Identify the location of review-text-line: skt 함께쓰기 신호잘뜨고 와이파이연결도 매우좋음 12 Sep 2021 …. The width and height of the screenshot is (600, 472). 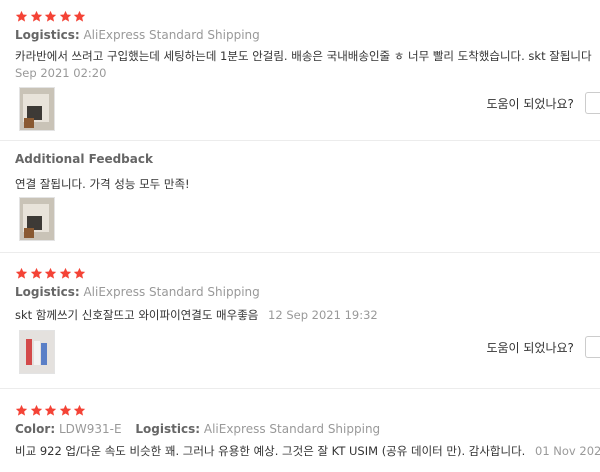
(196, 315).